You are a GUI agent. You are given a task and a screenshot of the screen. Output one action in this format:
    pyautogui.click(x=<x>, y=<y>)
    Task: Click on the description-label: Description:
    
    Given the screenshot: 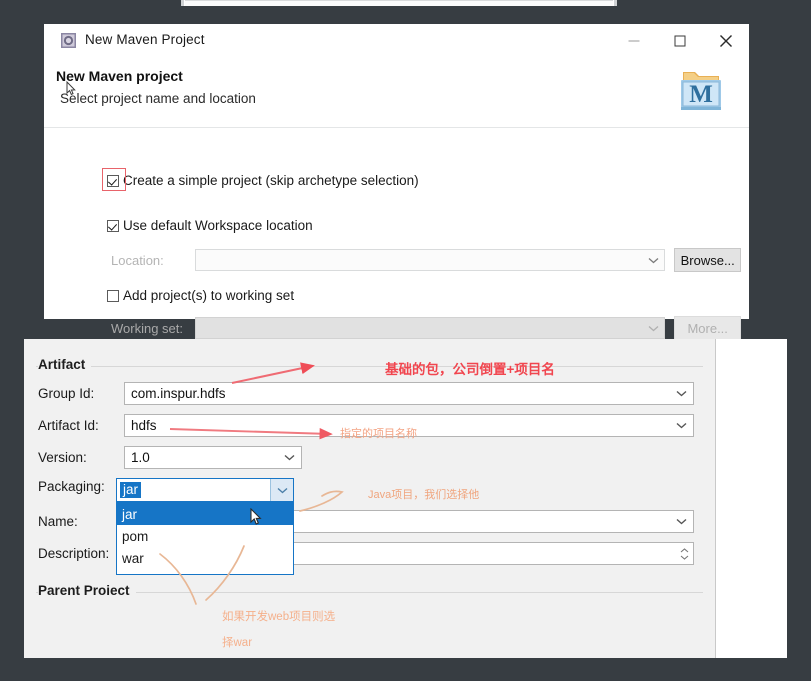 What is the action you would take?
    pyautogui.click(x=74, y=553)
    